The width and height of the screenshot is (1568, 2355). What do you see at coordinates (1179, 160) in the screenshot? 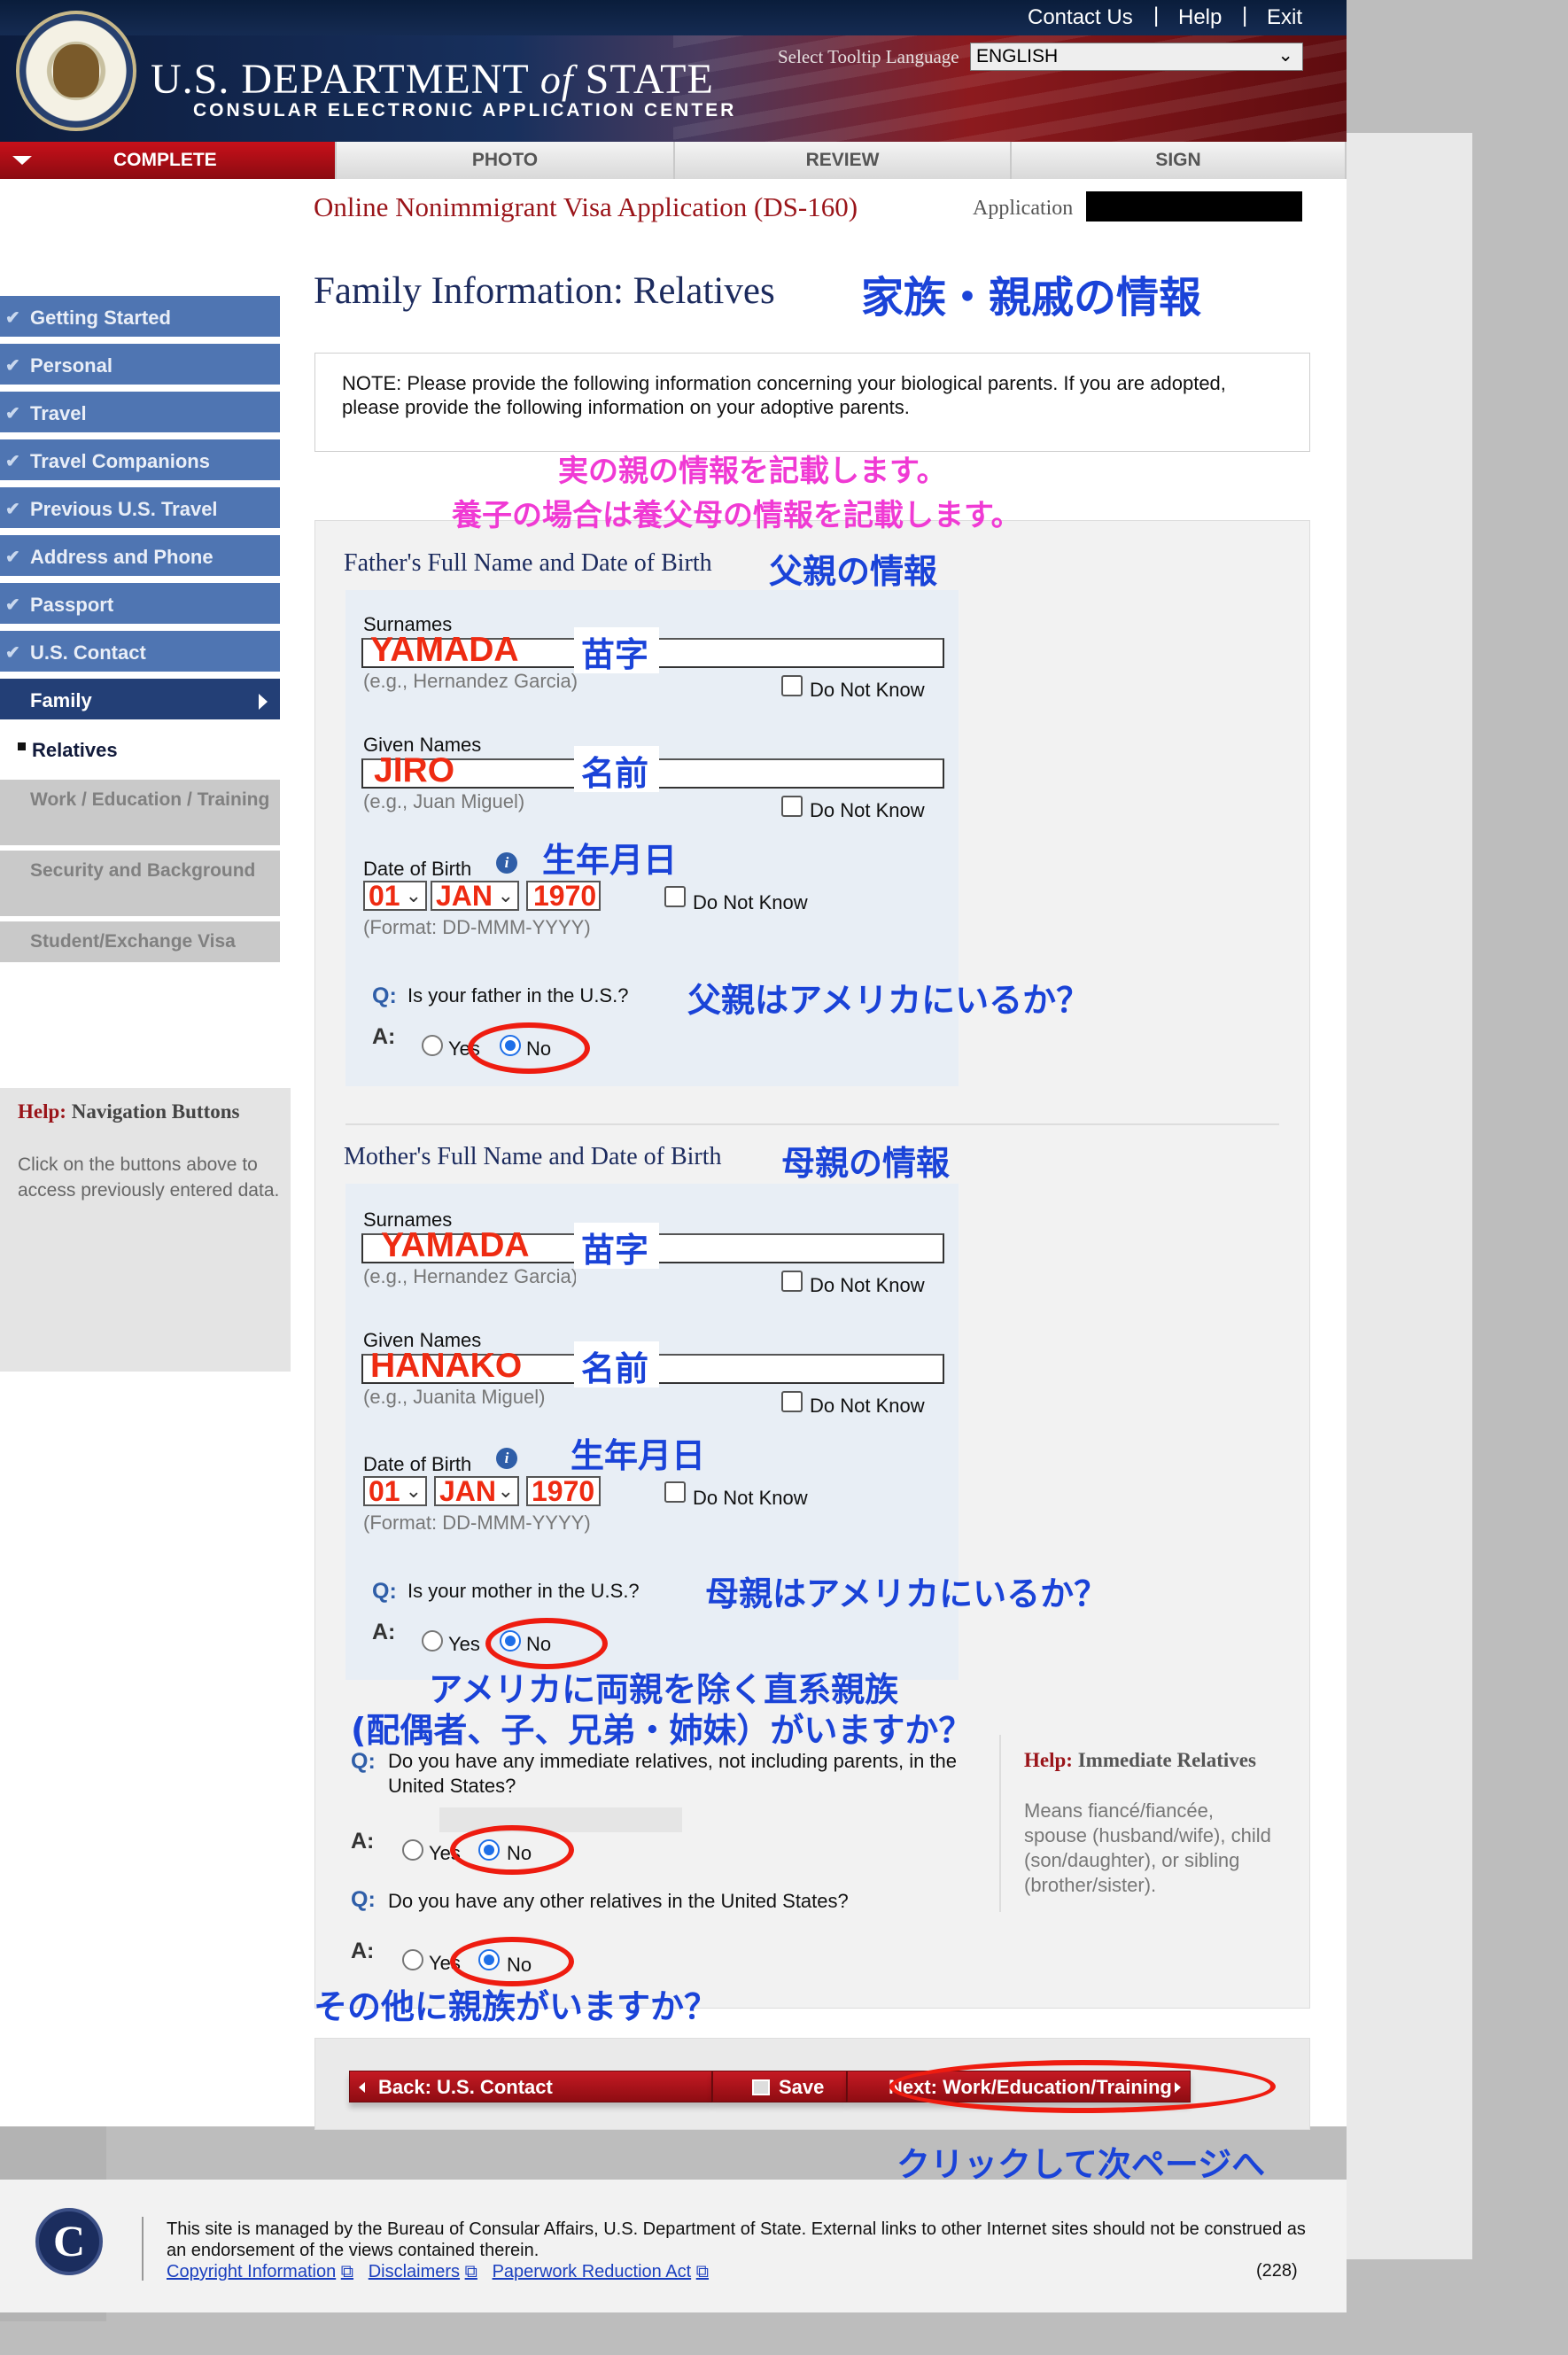
I see `tab-sign: SIGN` at bounding box center [1179, 160].